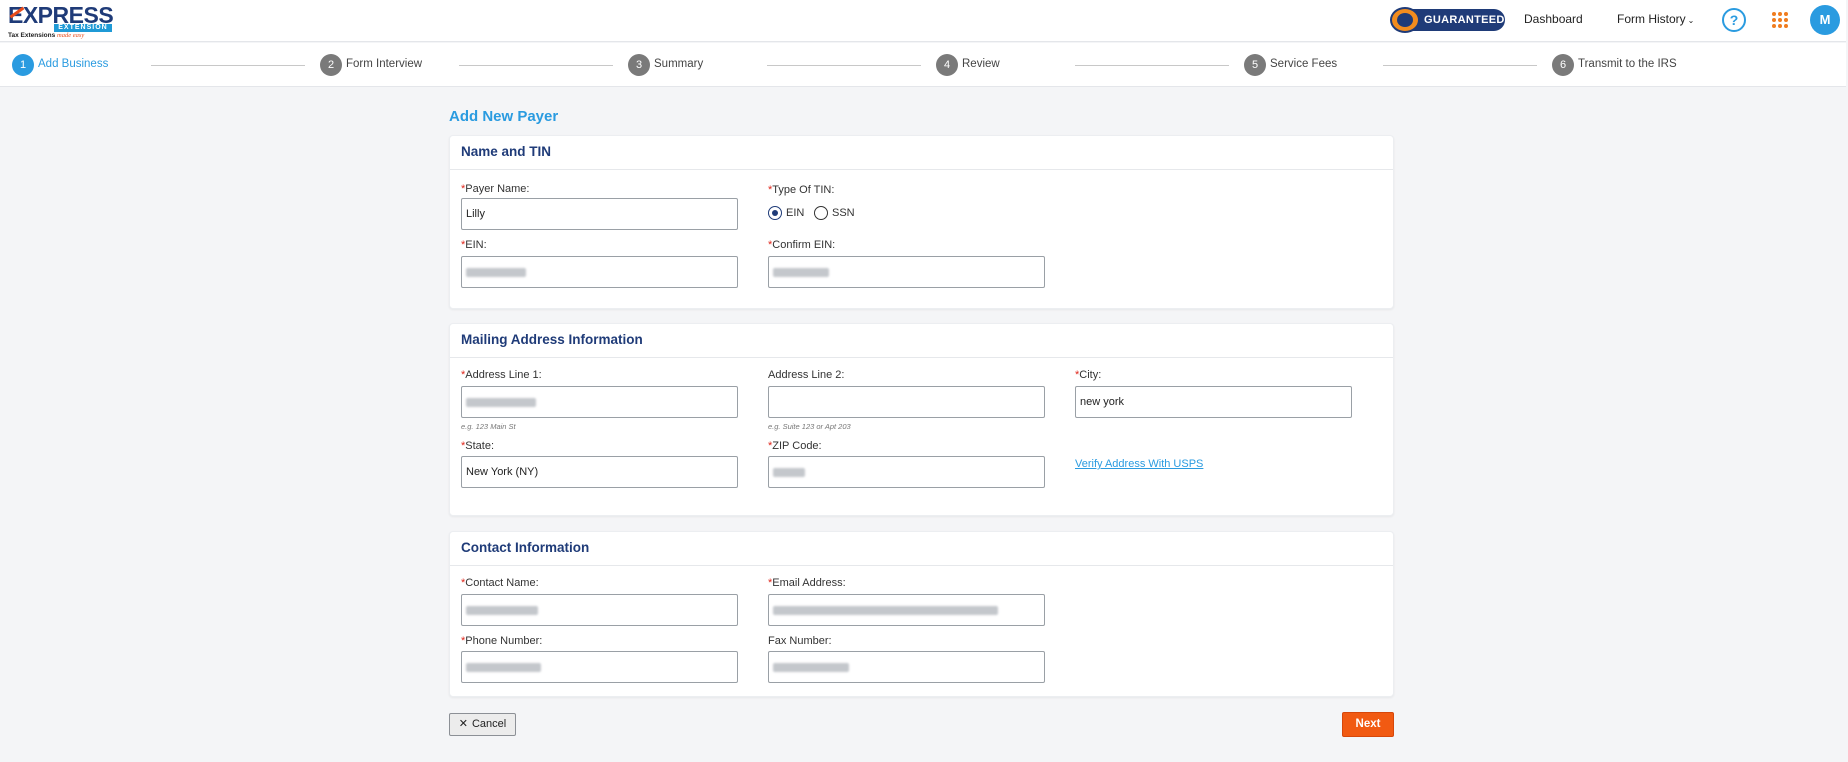  Describe the element at coordinates (809, 426) in the screenshot. I see `address2-hint: e.g. Suite 123 or Apt 203` at that location.